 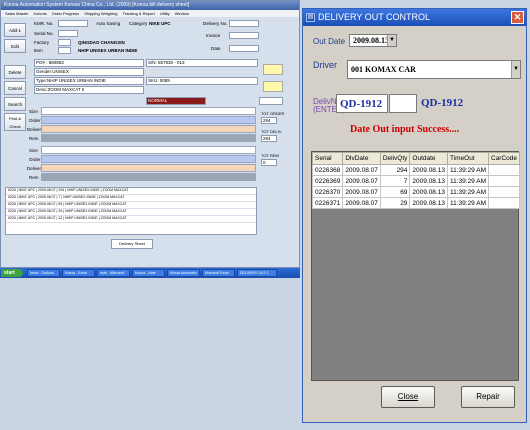 What do you see at coordinates (38, 50) in the screenshot?
I see `item-label: Item` at bounding box center [38, 50].